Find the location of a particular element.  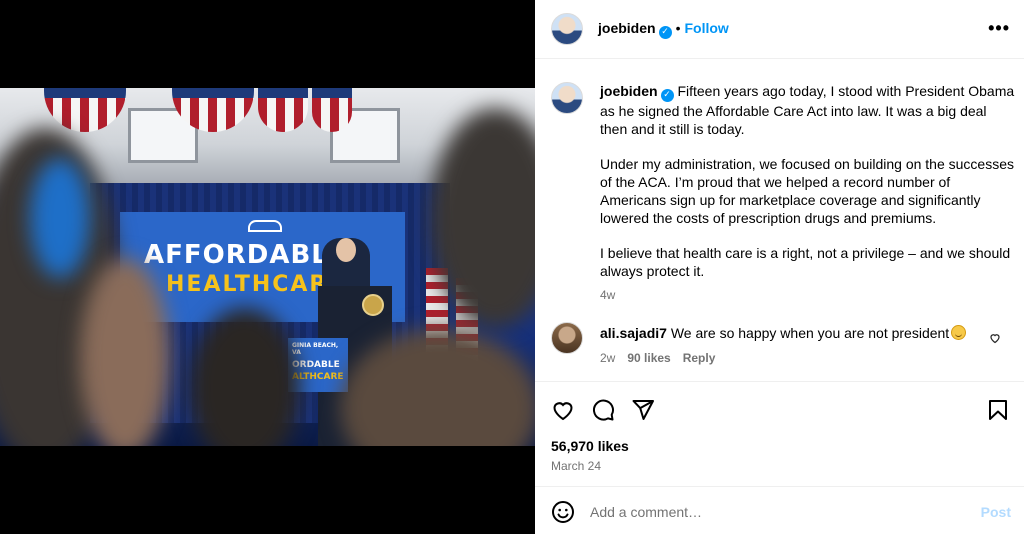

post-actions: 56,970 likes March 24 is located at coordinates (779, 433).